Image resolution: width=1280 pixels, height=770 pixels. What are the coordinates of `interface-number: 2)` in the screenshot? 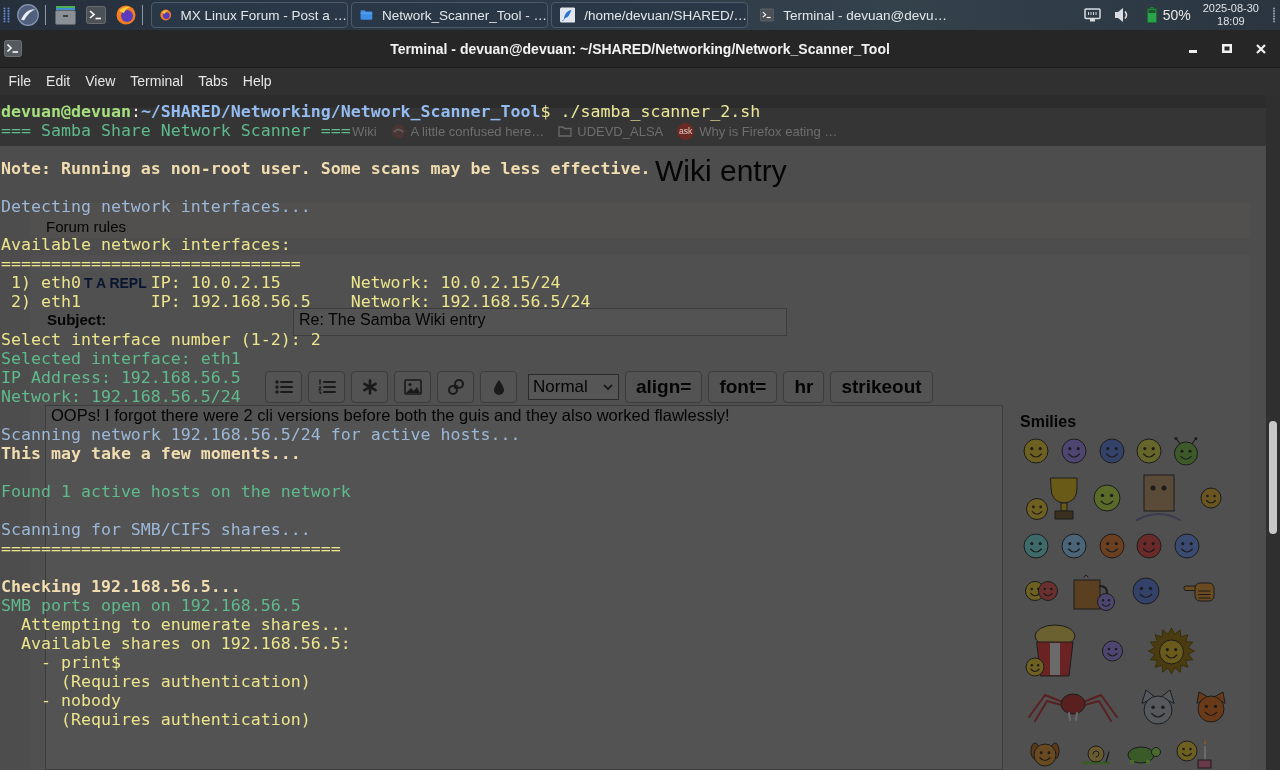 It's located at (21, 301).